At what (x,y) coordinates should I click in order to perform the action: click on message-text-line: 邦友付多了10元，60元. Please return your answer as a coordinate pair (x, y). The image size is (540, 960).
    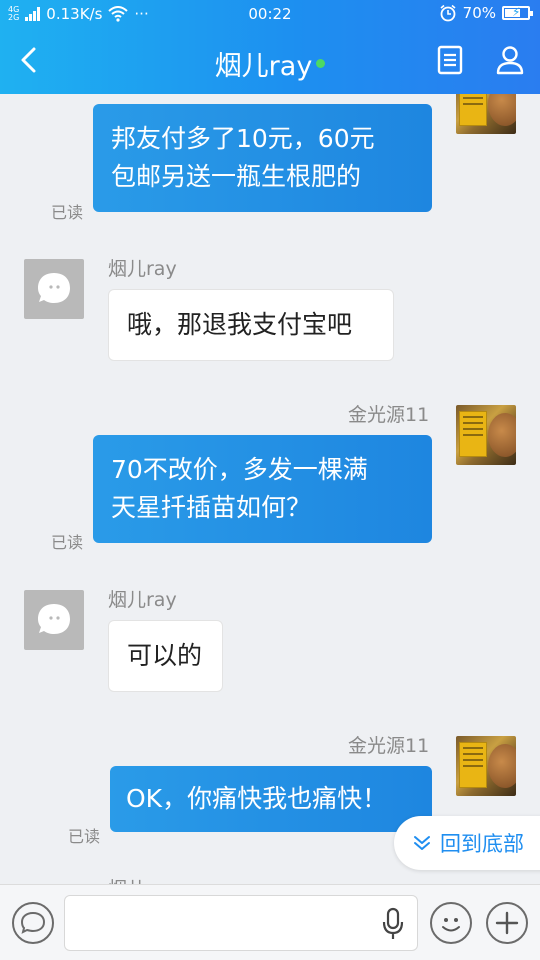
    Looking at the image, I should click on (243, 138).